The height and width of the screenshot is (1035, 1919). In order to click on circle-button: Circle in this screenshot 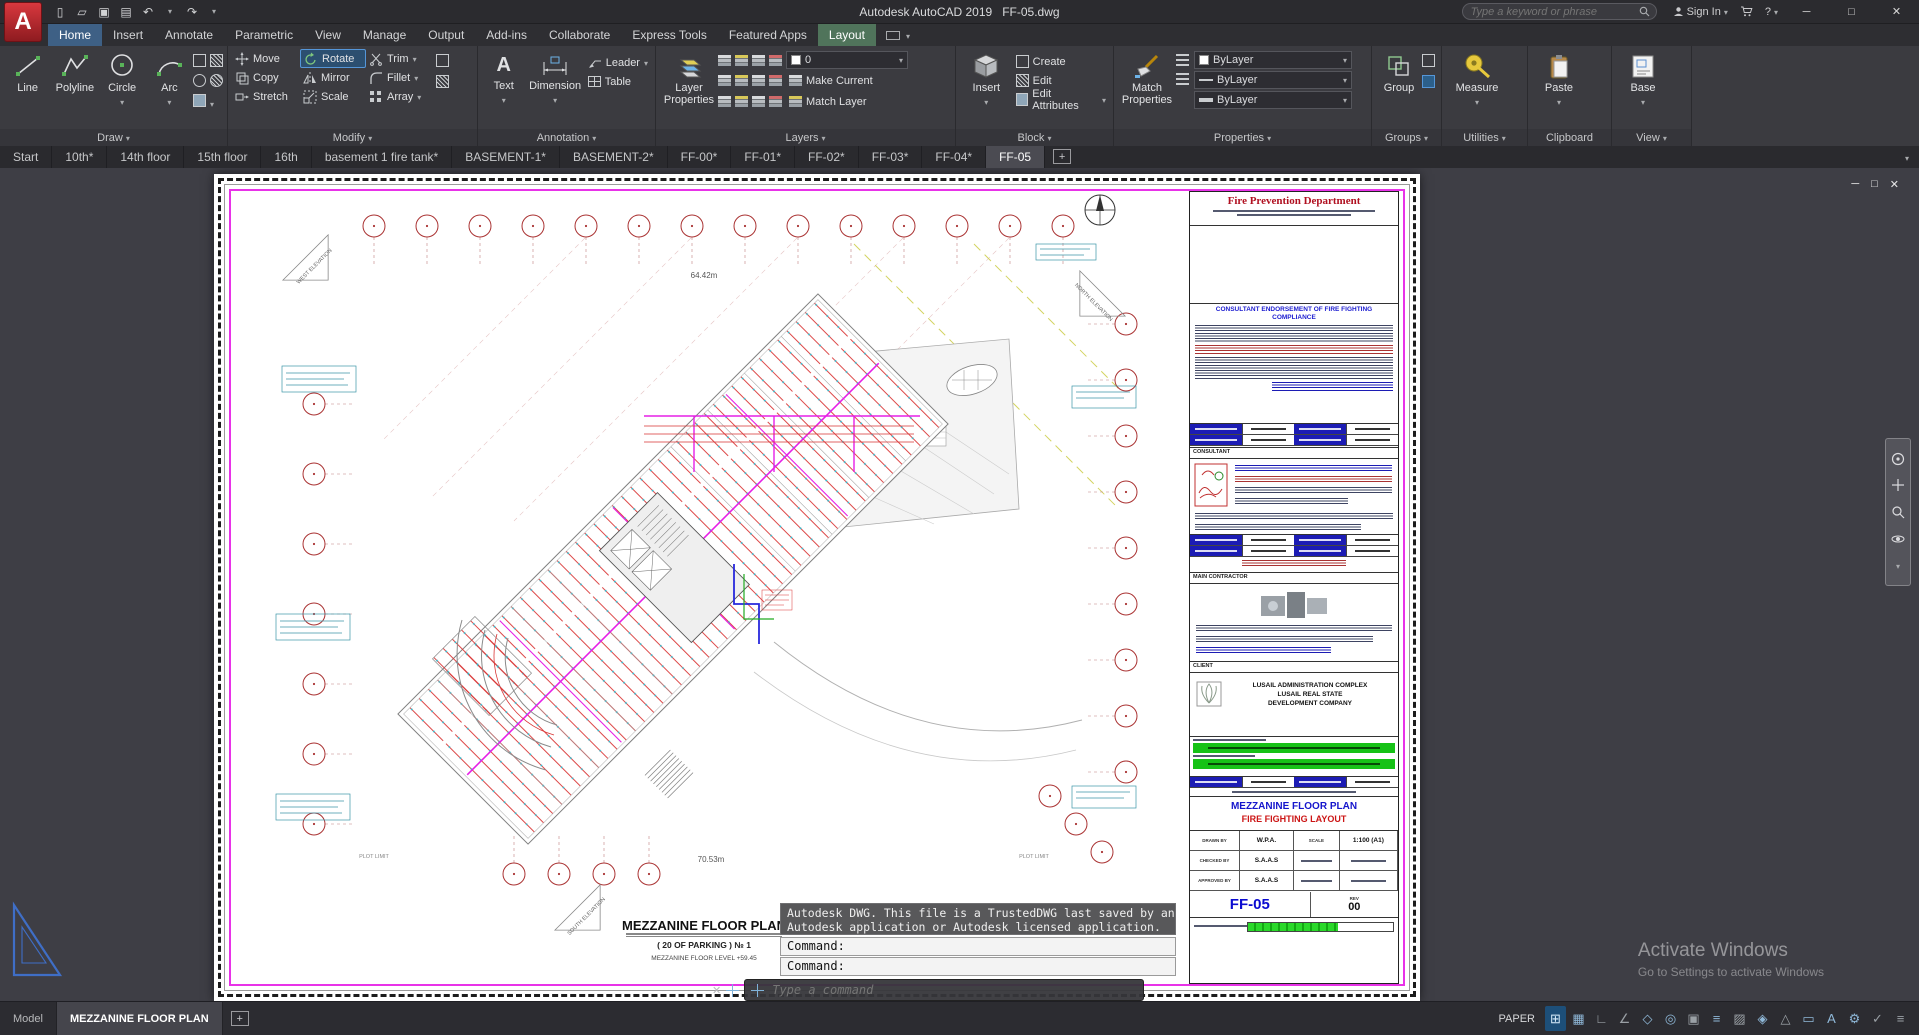, I will do `click(122, 78)`.